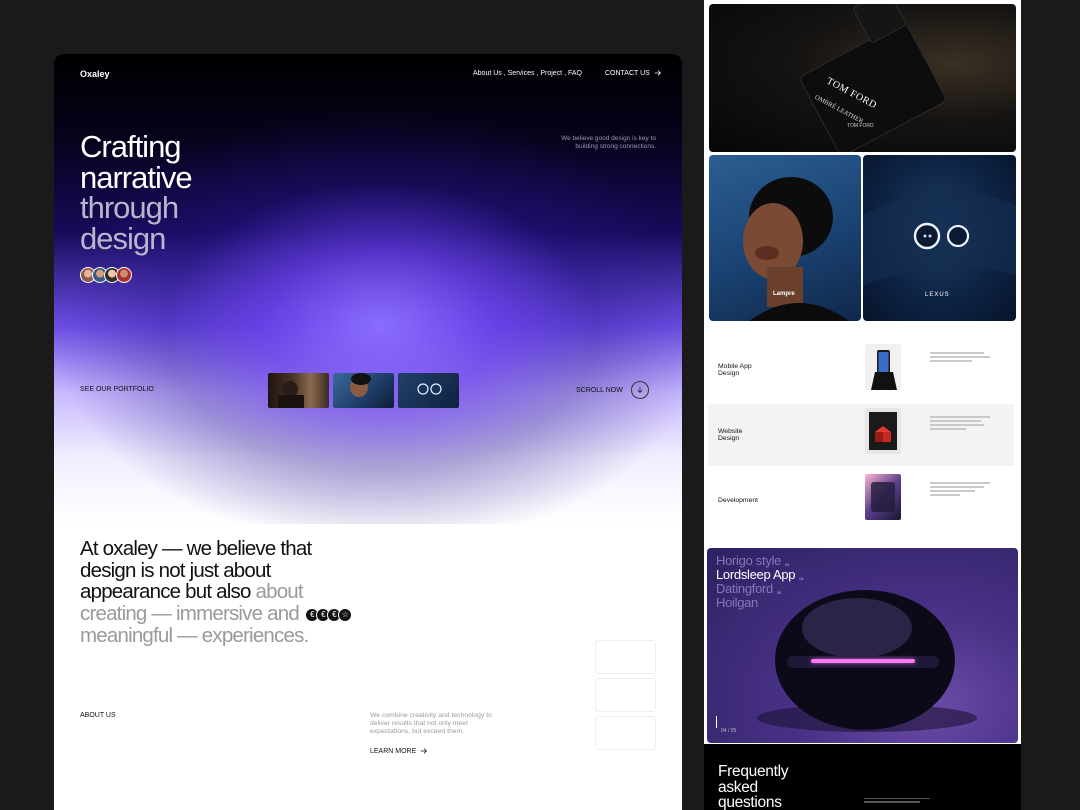  What do you see at coordinates (735, 366) in the screenshot?
I see `service-label-line: Mobile App` at bounding box center [735, 366].